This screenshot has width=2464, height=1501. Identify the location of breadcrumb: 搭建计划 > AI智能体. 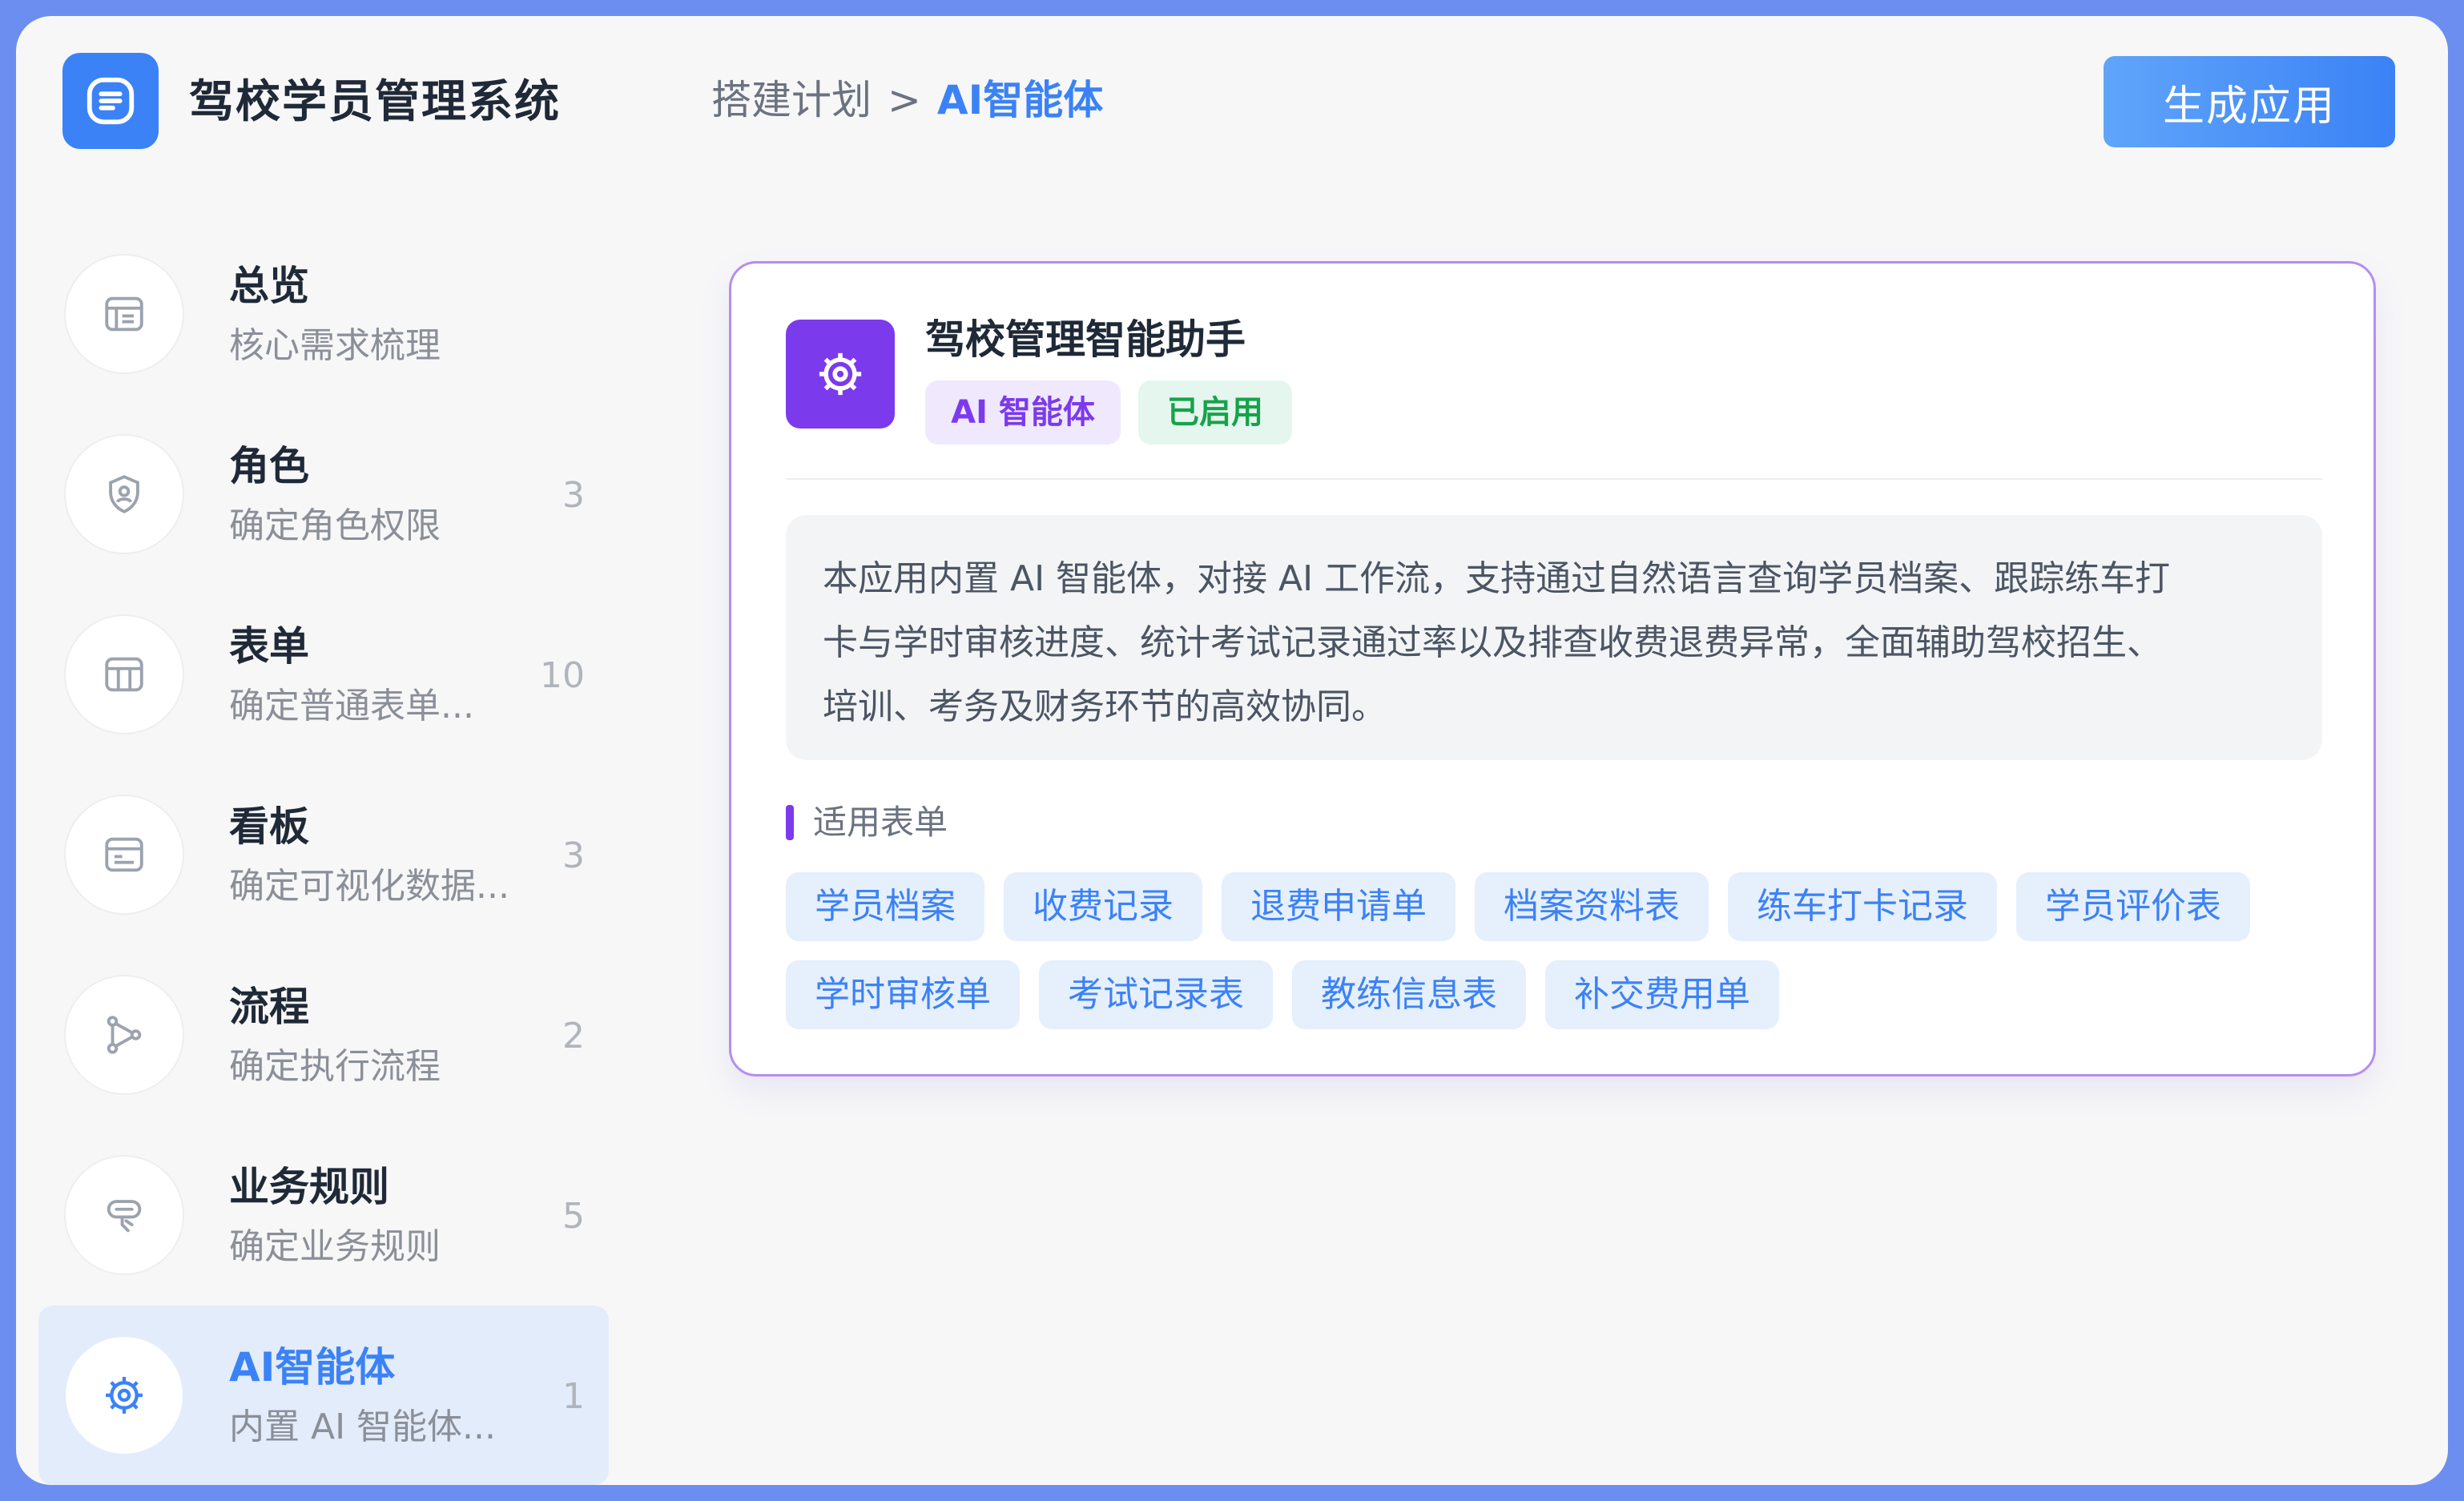
(907, 100).